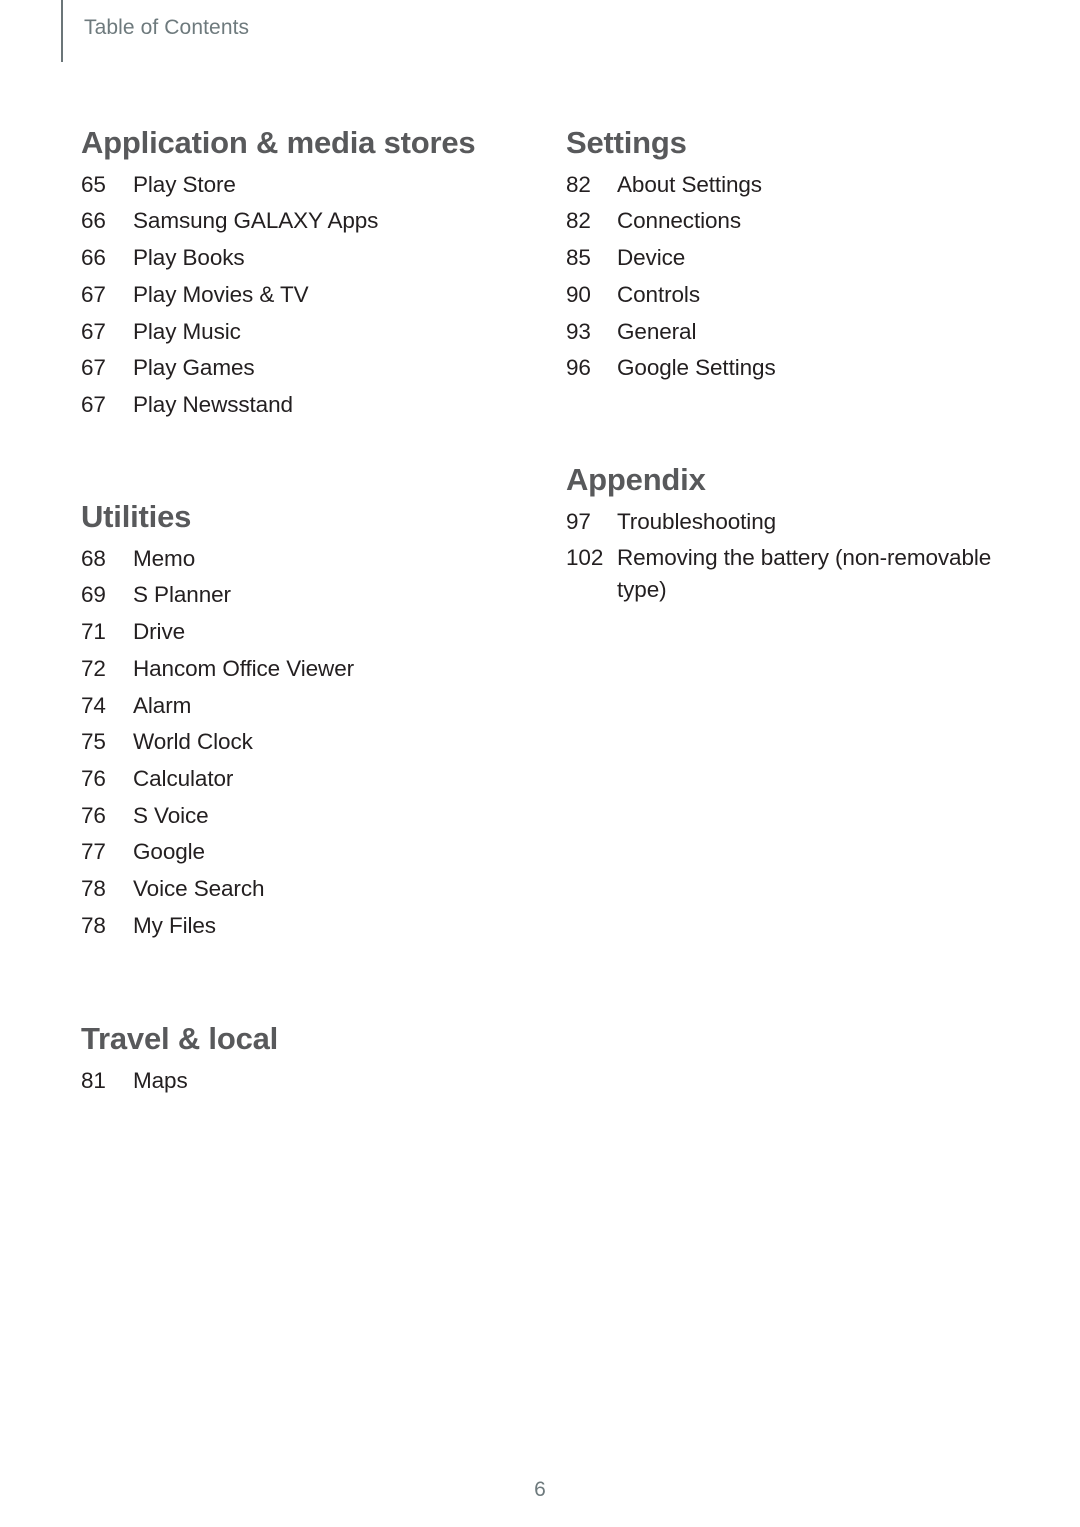 The image size is (1080, 1527). I want to click on toc-entry: 78 My Files, so click(308, 926).